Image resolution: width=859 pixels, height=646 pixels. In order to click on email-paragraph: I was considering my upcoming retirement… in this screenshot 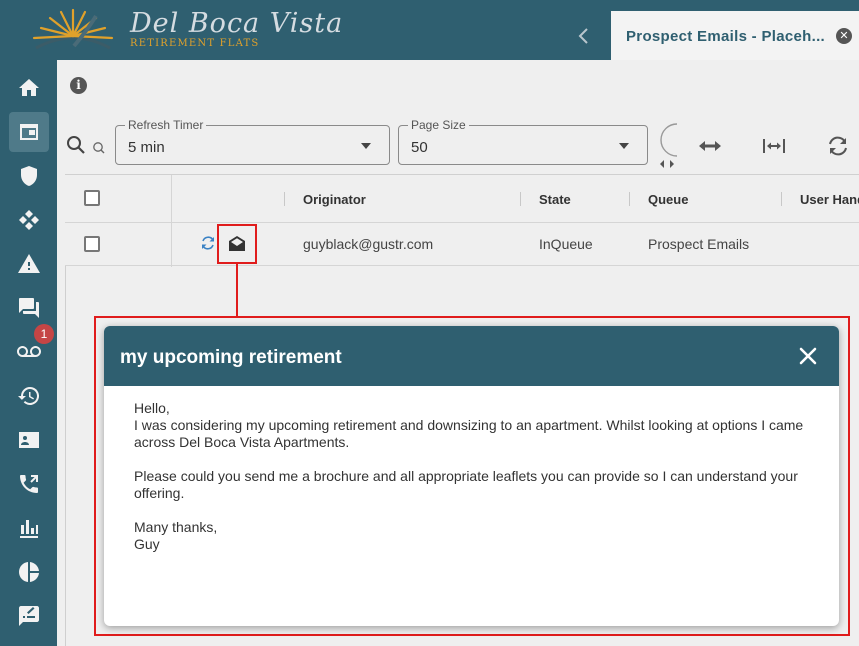, I will do `click(469, 433)`.